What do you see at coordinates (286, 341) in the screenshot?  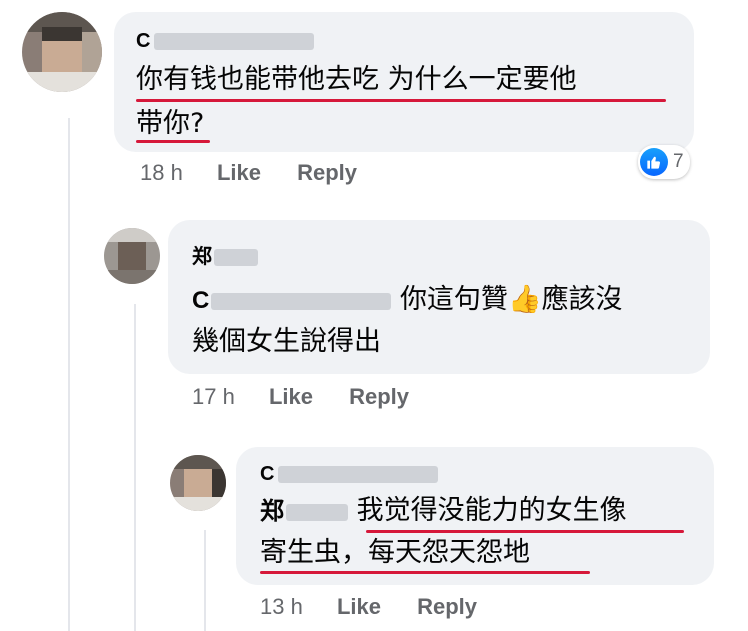 I see `comment-text-line2: 幾個女生說得出` at bounding box center [286, 341].